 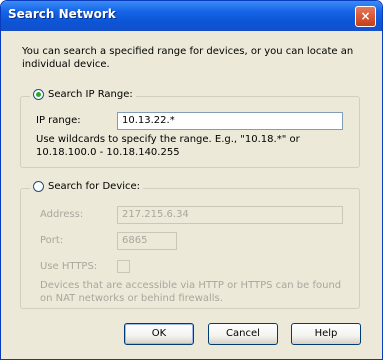 I want to click on ok-button: OK, so click(x=159, y=334).